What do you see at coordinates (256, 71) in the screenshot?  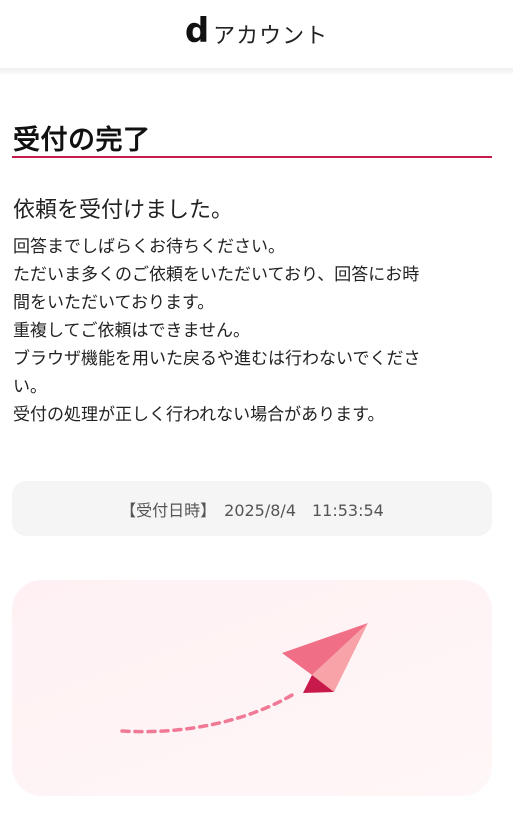 I see `header-shadow` at bounding box center [256, 71].